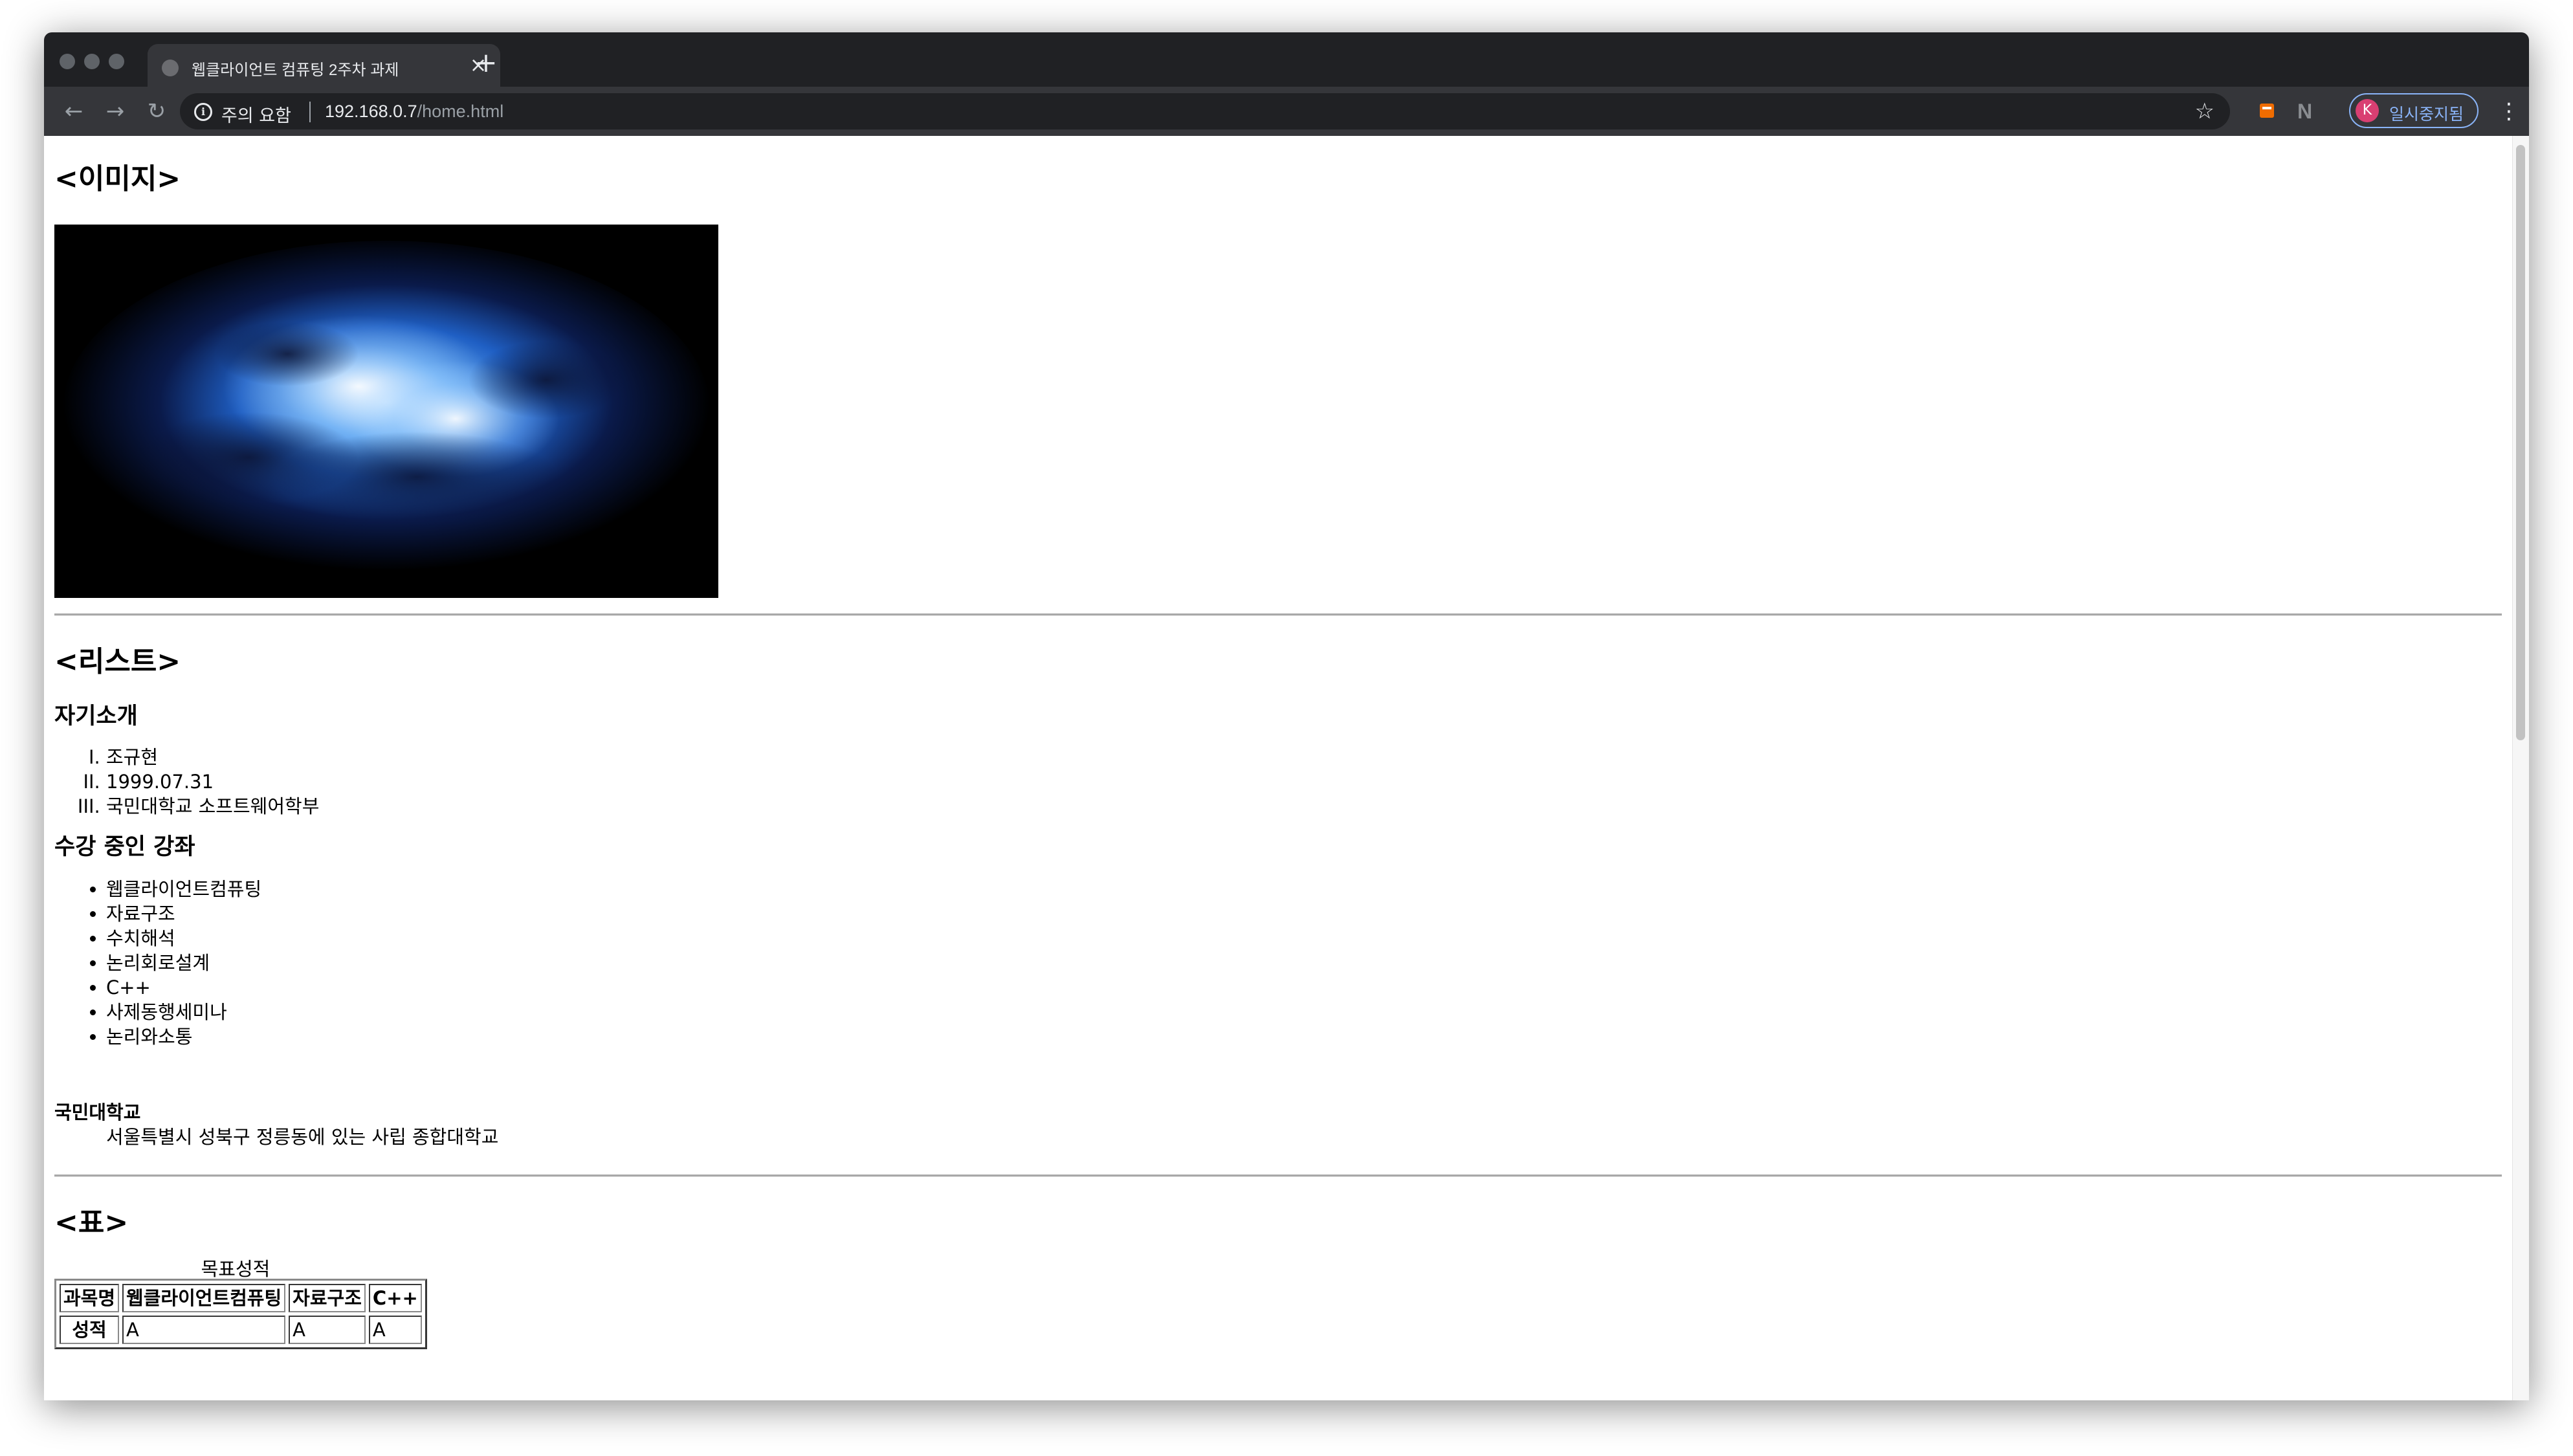  I want to click on list-item: 조규현, so click(212, 757).